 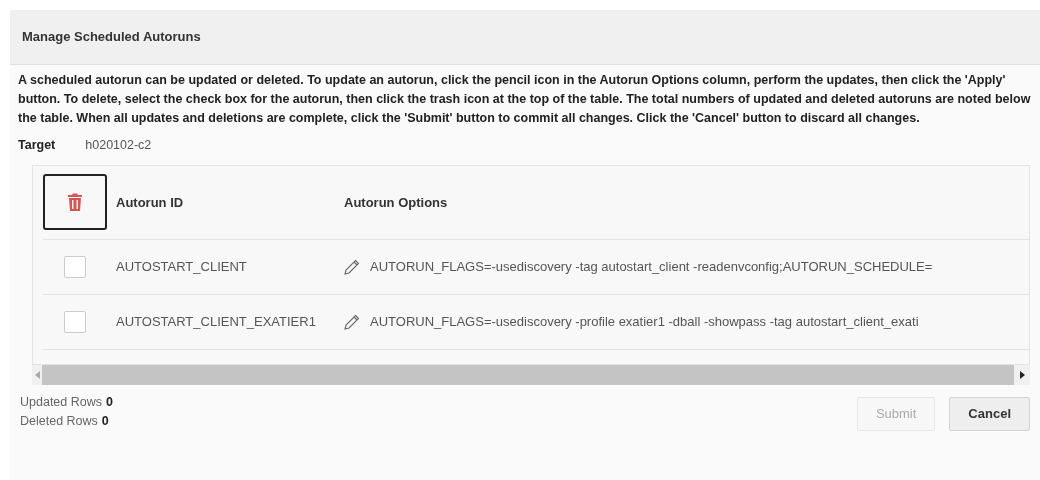 What do you see at coordinates (111, 37) in the screenshot?
I see `dialog-title: Manage Scheduled Autoruns` at bounding box center [111, 37].